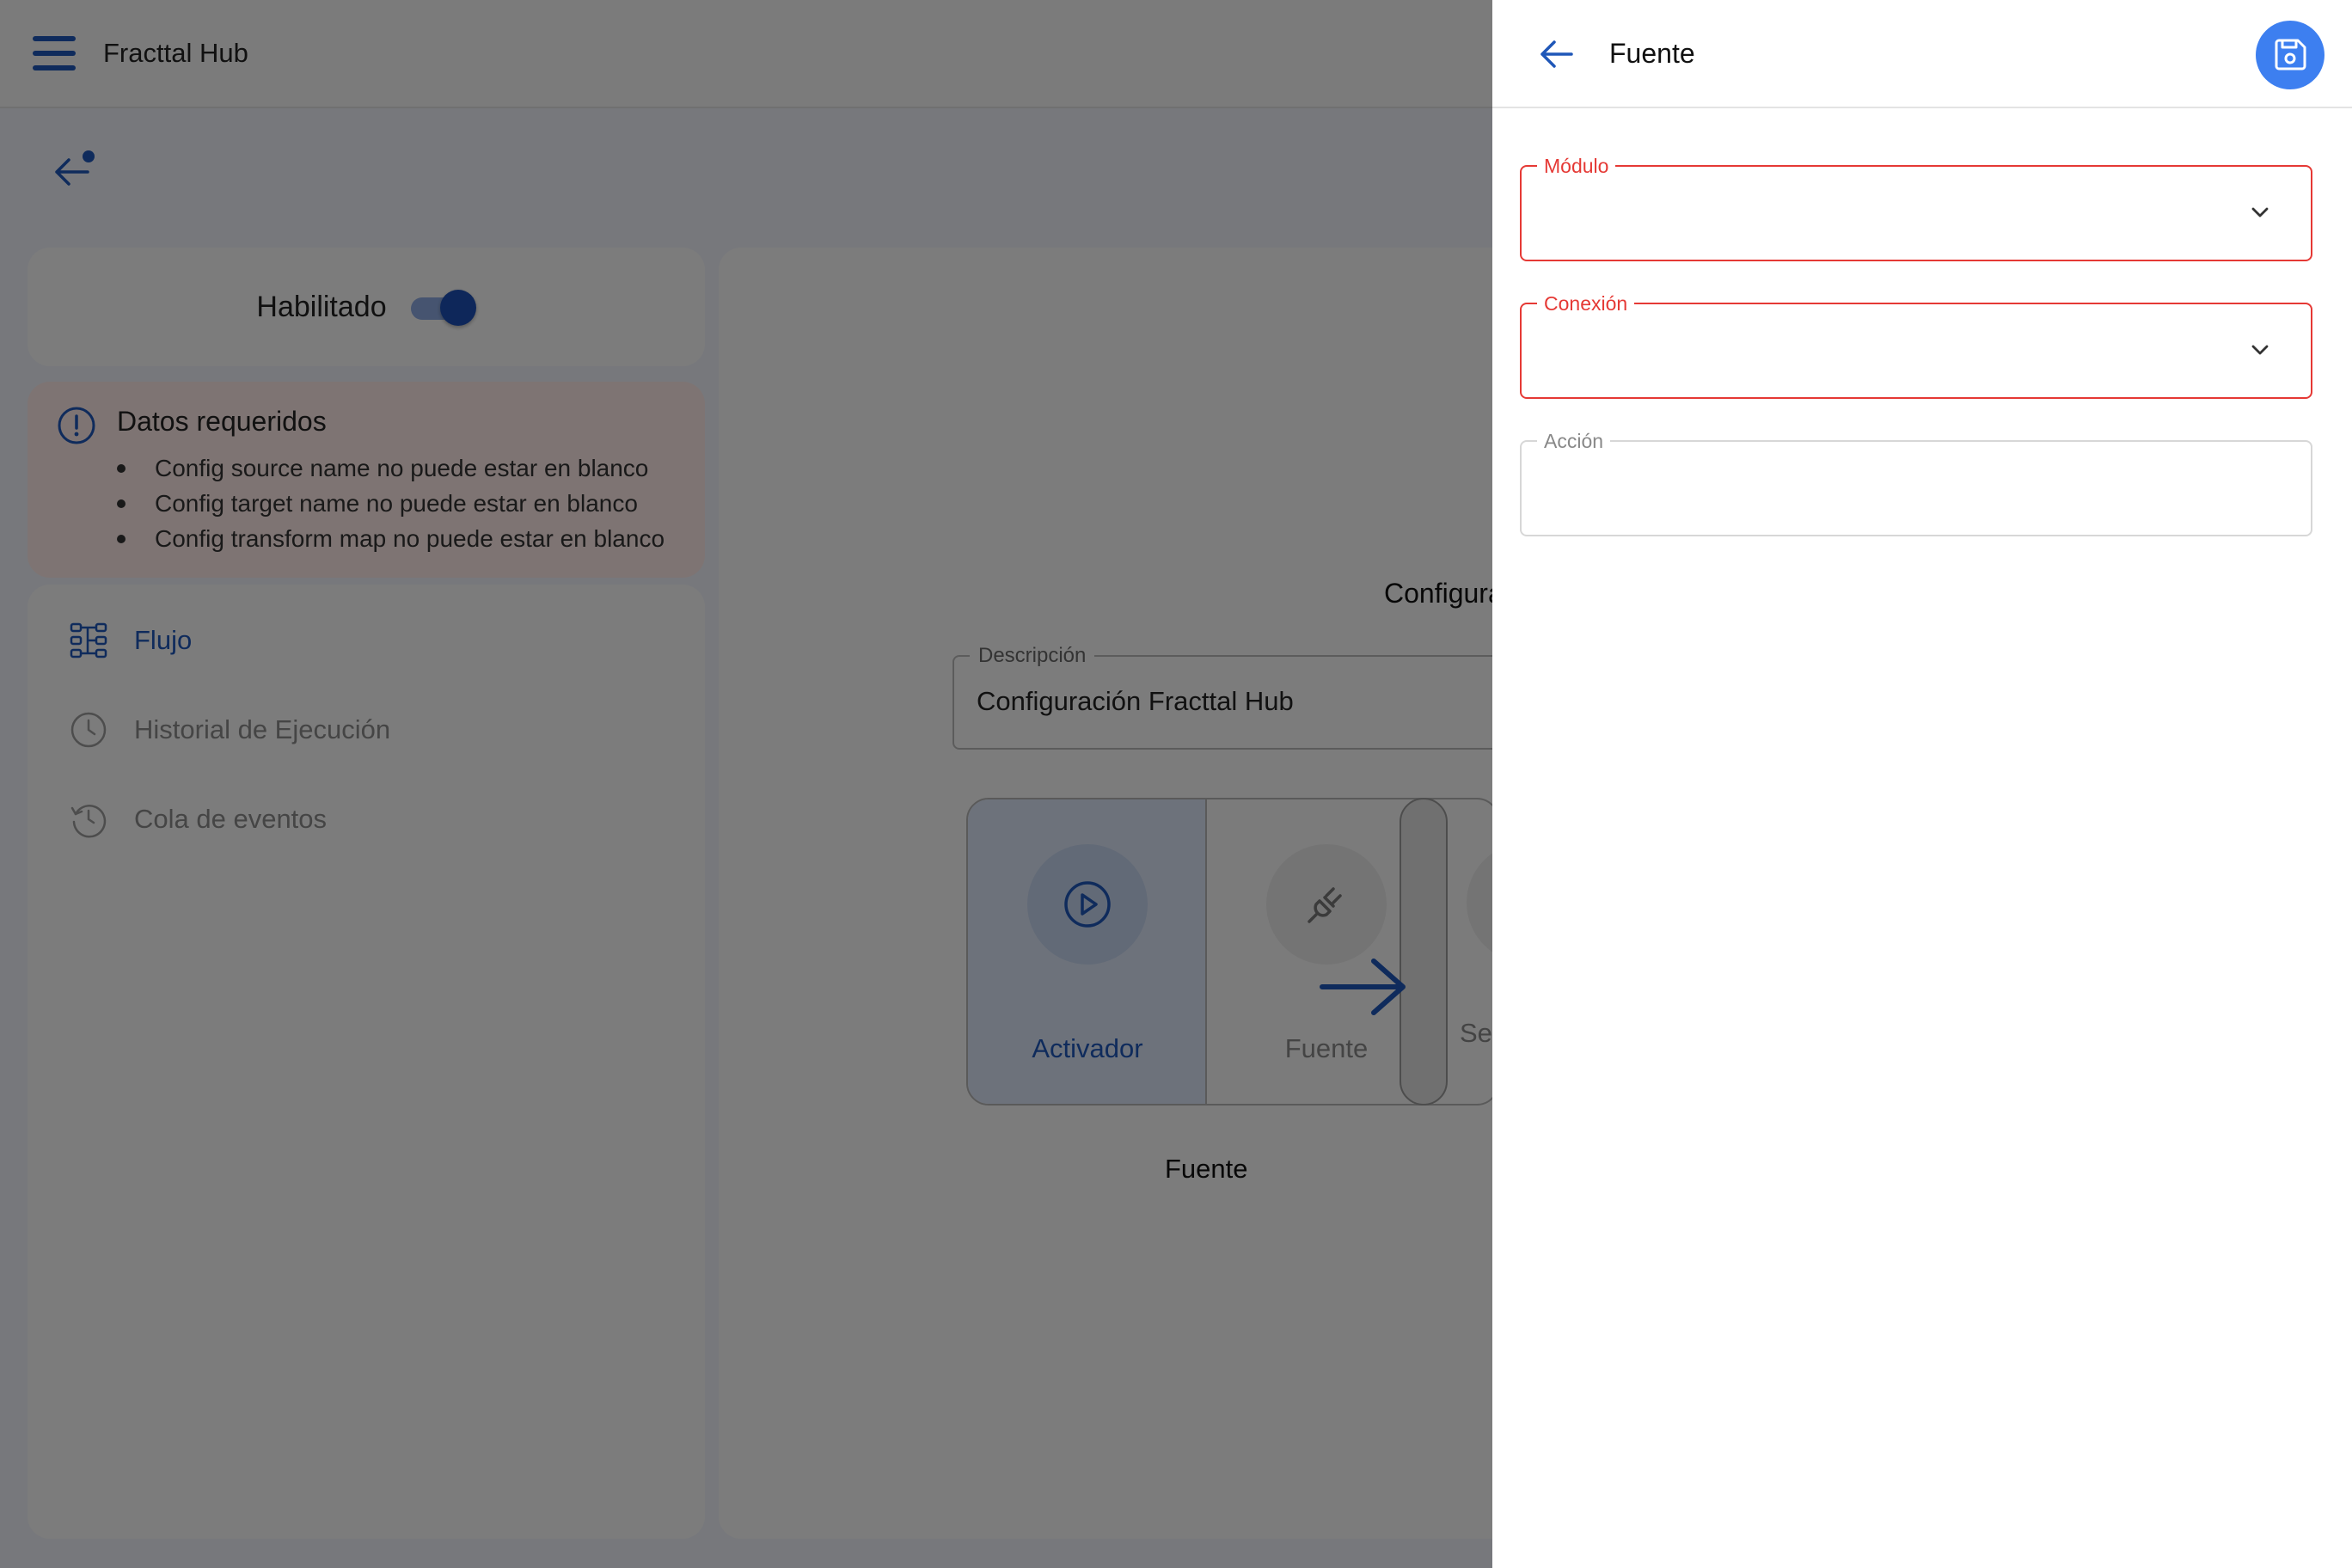 The height and width of the screenshot is (1568, 2352). Describe the element at coordinates (88, 640) in the screenshot. I see `flow-icon` at that location.